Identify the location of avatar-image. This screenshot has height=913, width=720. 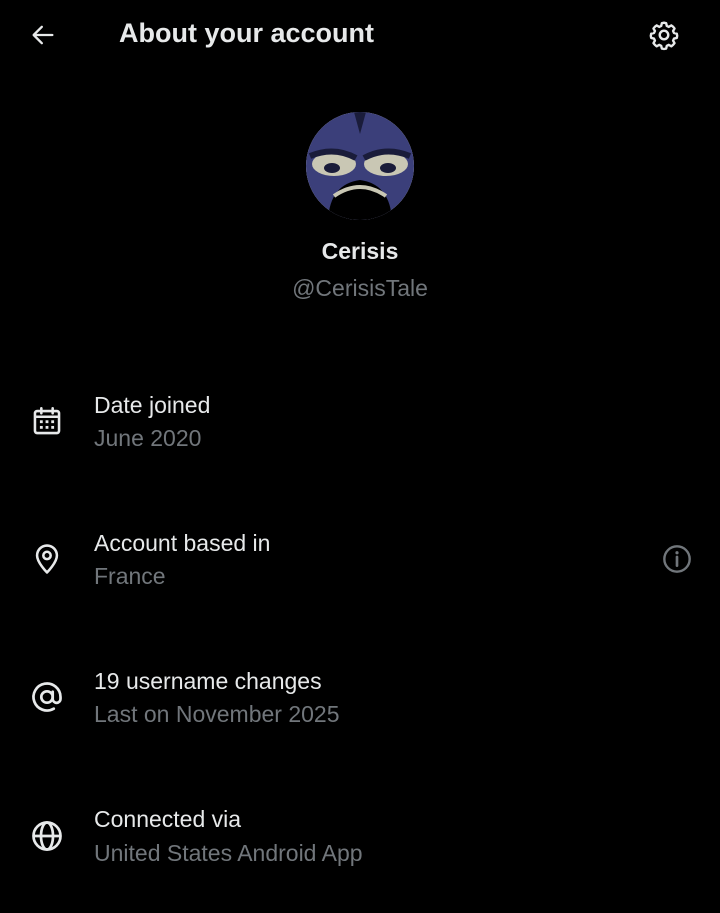
(360, 166).